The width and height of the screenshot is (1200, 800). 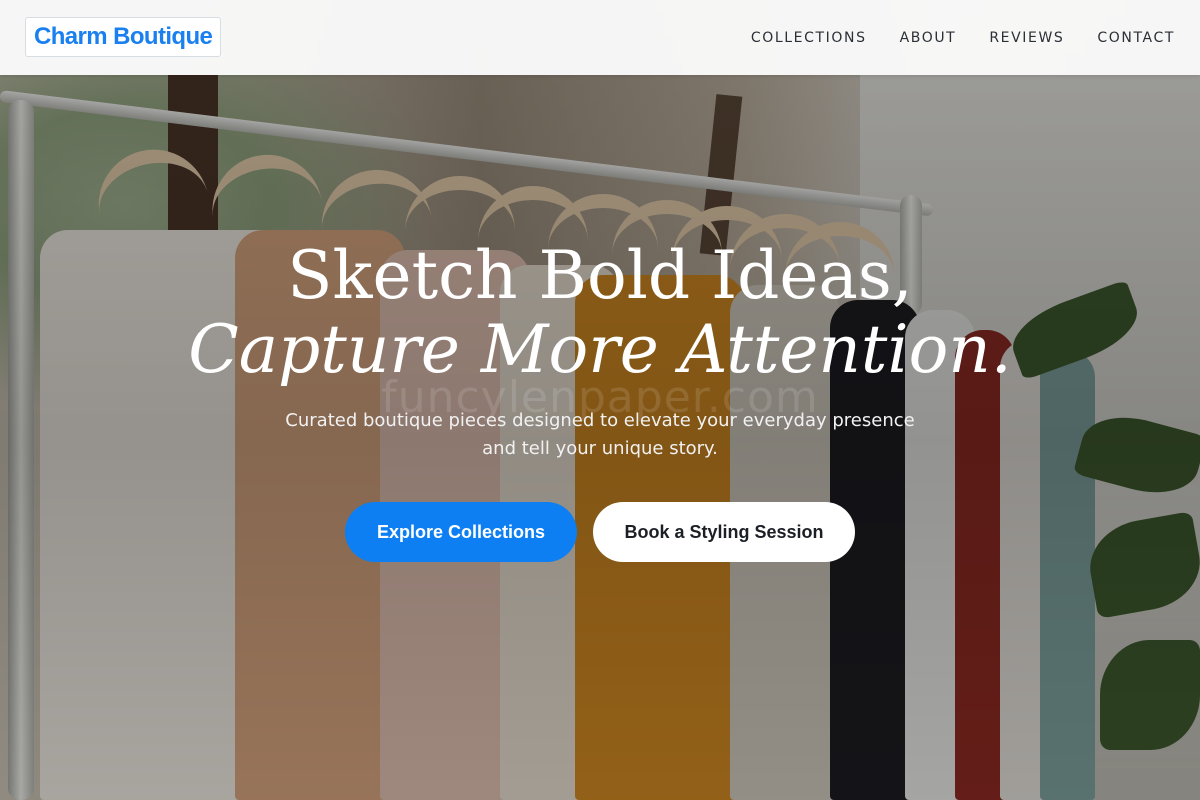 What do you see at coordinates (123, 37) in the screenshot?
I see `brand-logo: Charm Boutique` at bounding box center [123, 37].